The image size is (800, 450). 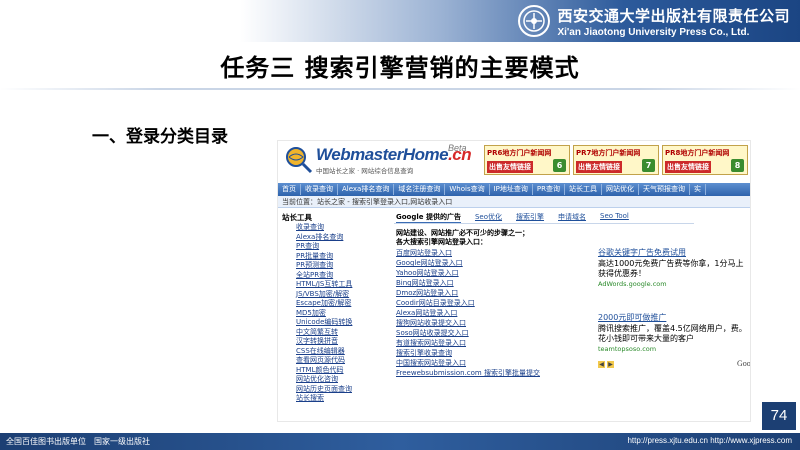 What do you see at coordinates (341, 333) in the screenshot?
I see `sidebar-link: 中文简繁互转` at bounding box center [341, 333].